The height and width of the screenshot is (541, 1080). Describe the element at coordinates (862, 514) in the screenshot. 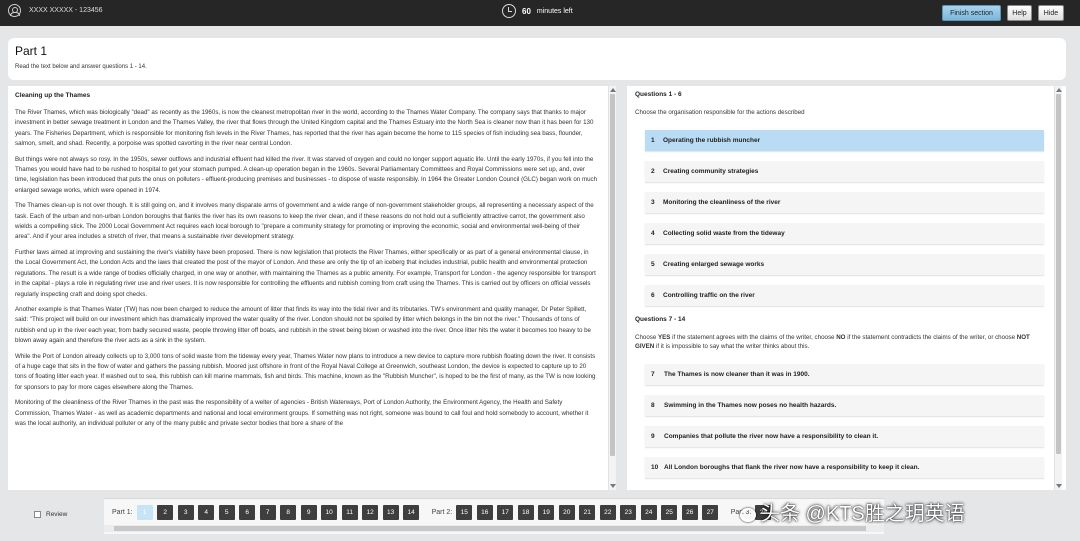

I see `watermark-text: 头条 @KTS胜之玥英语` at that location.